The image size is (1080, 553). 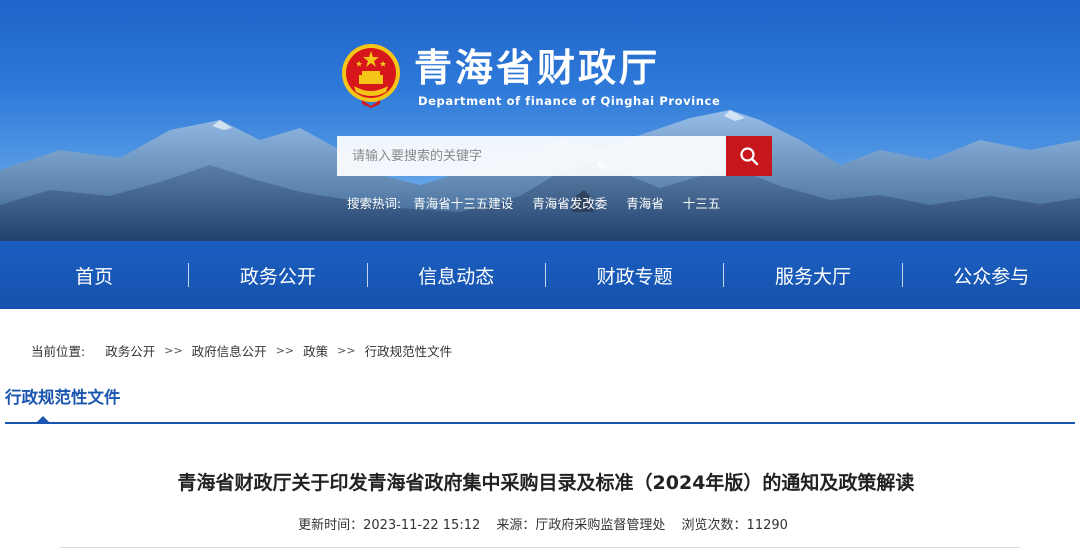 What do you see at coordinates (734, 525) in the screenshot?
I see `article-view-count: 浏览次数：11290` at bounding box center [734, 525].